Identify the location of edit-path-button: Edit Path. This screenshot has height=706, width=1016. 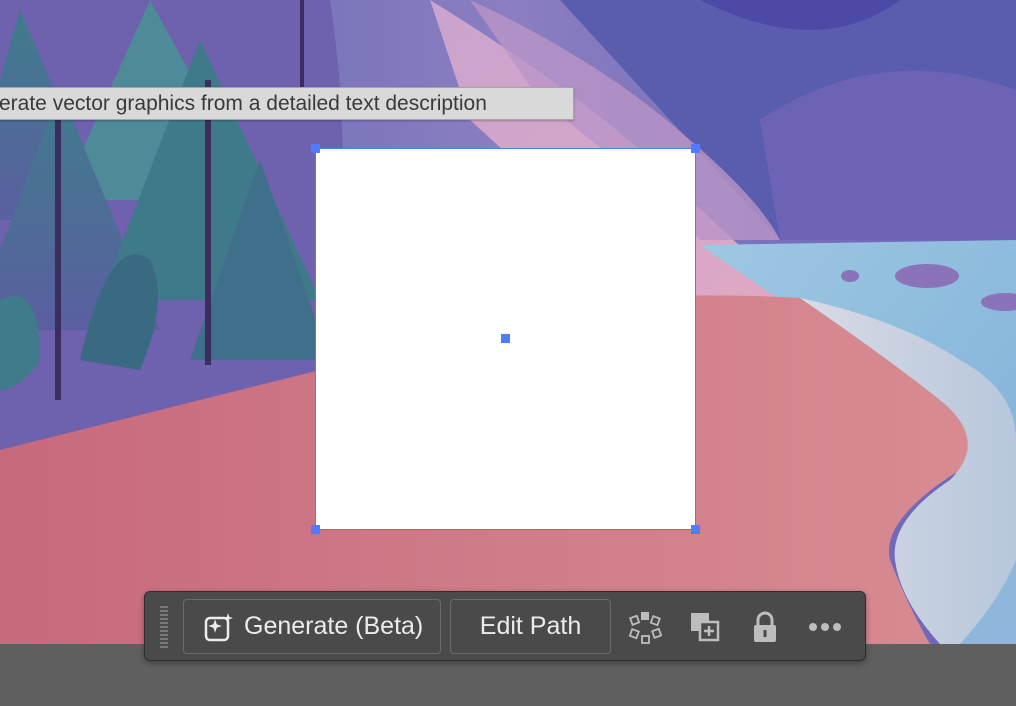
(530, 626).